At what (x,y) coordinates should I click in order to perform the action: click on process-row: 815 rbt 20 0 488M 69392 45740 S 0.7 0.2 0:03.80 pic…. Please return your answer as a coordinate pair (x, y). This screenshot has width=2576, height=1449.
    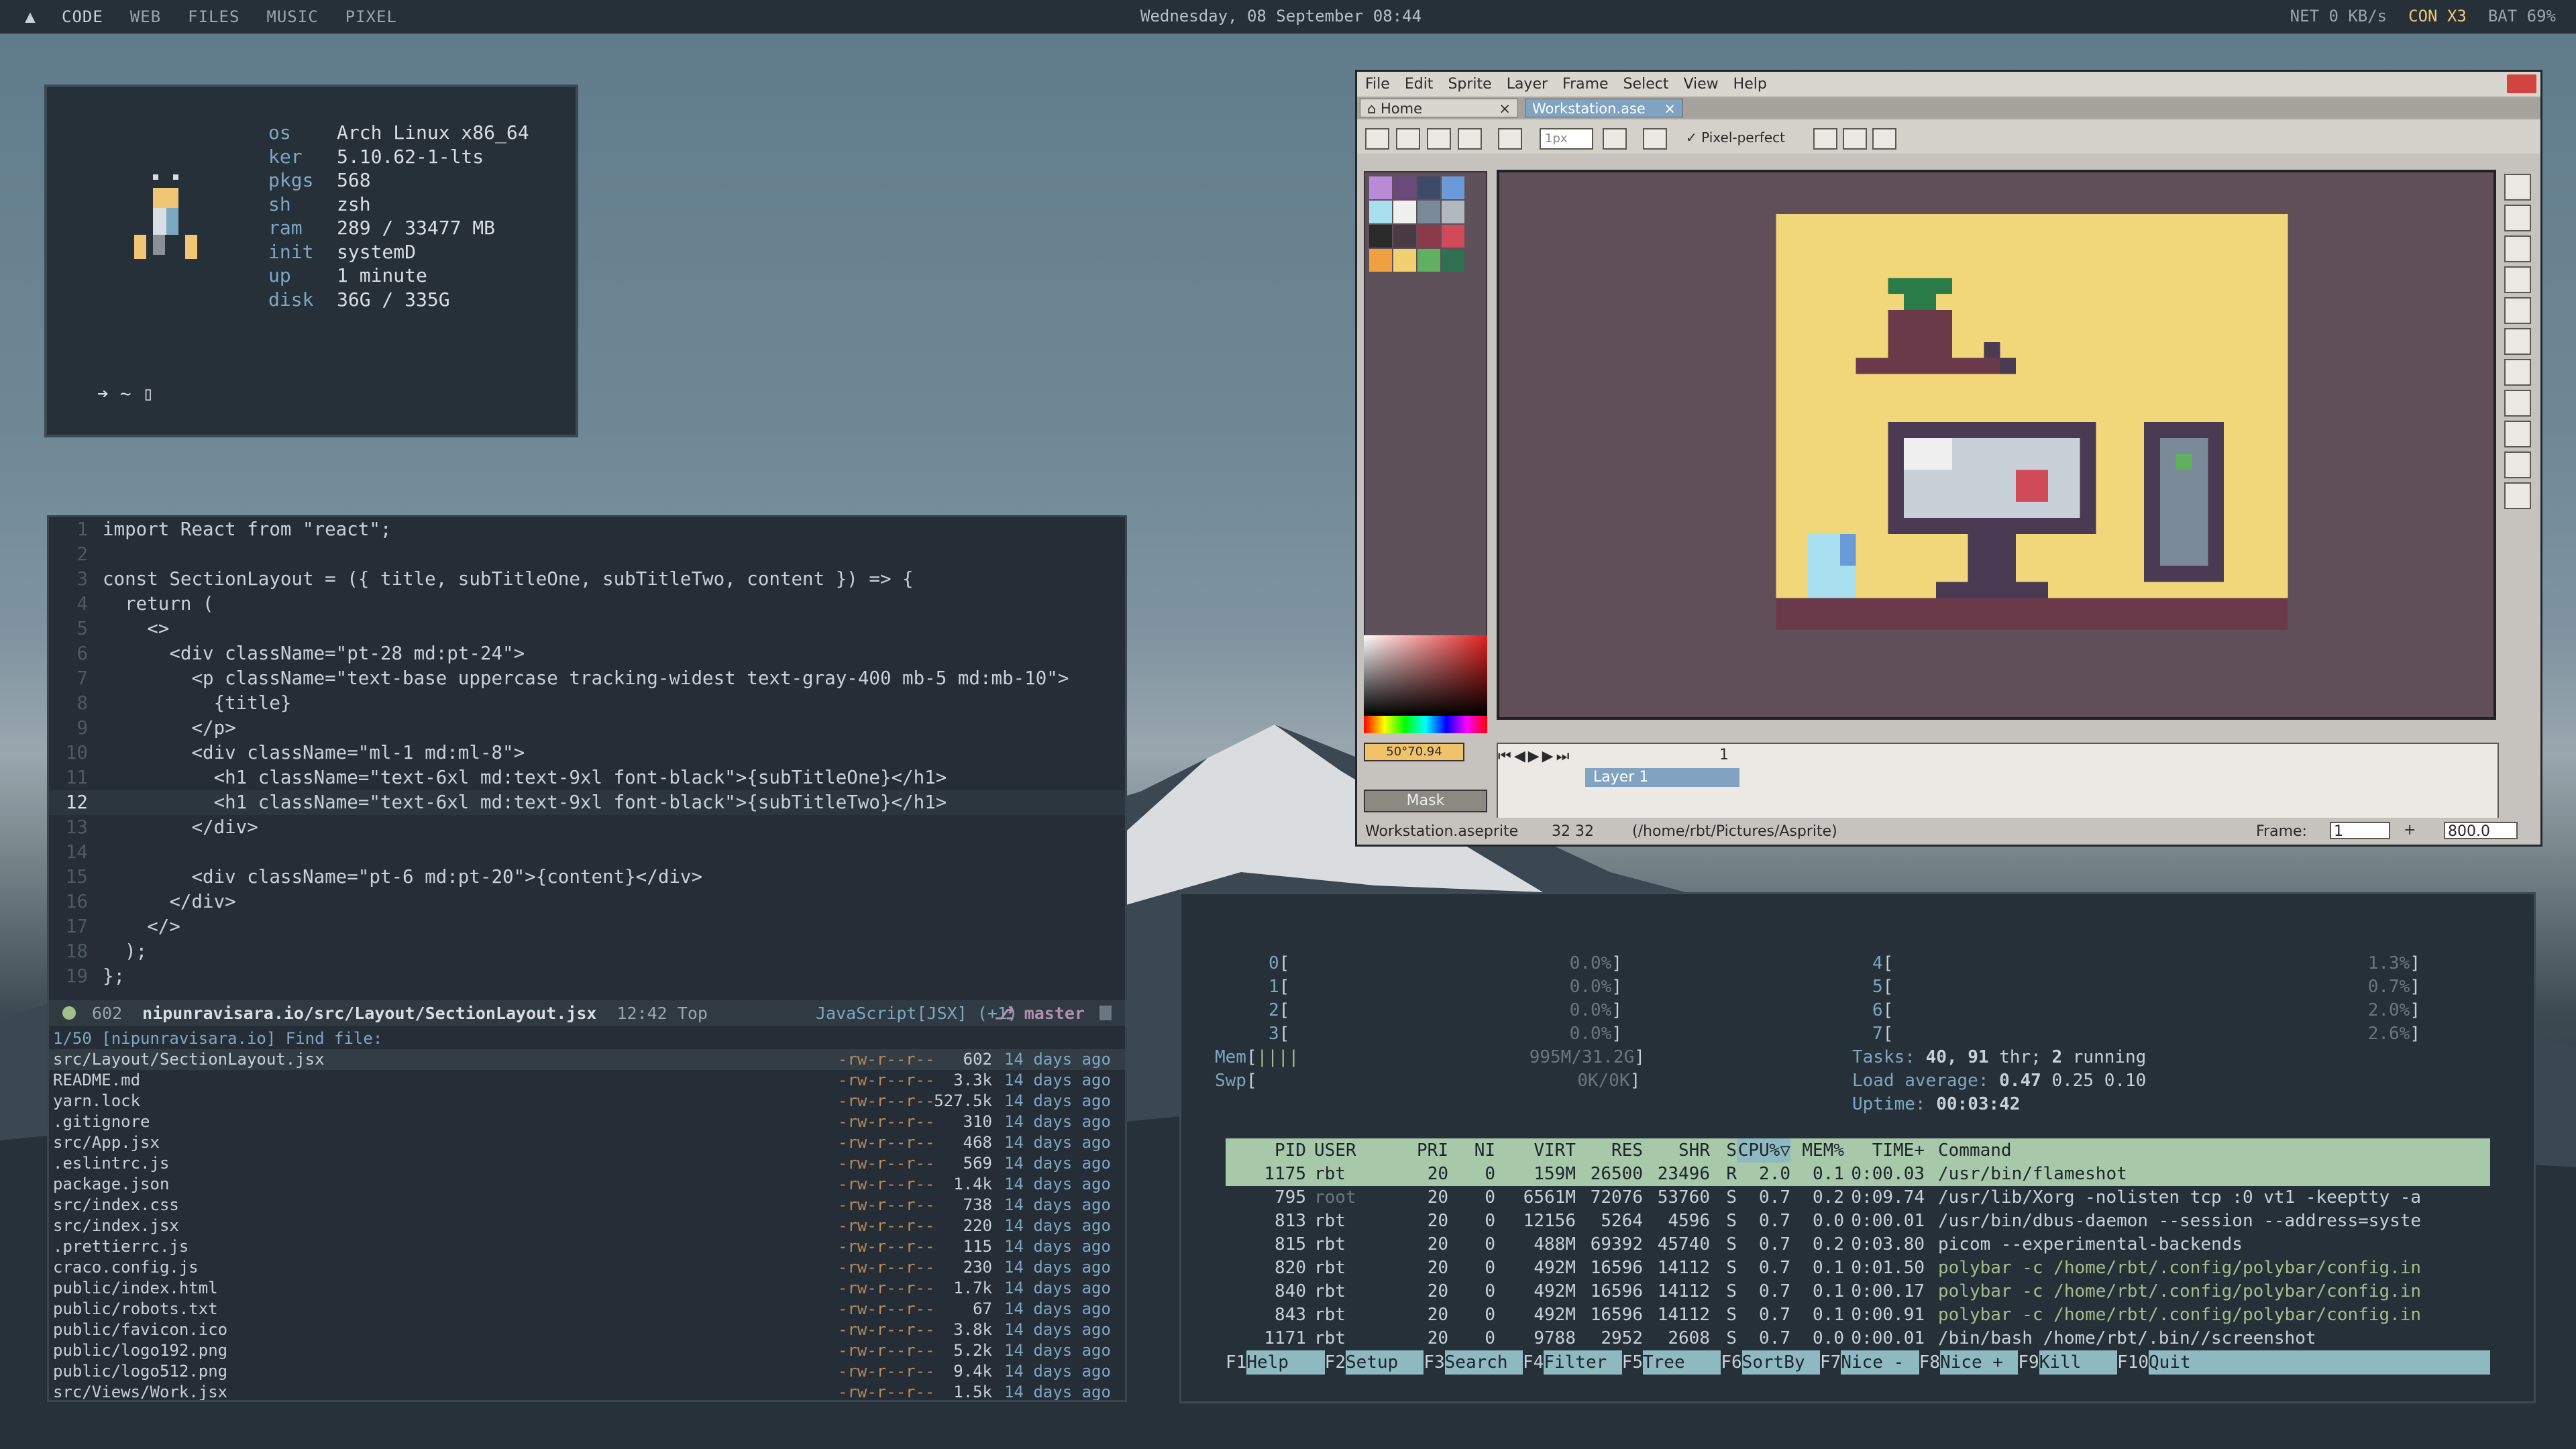
    Looking at the image, I should click on (1858, 1244).